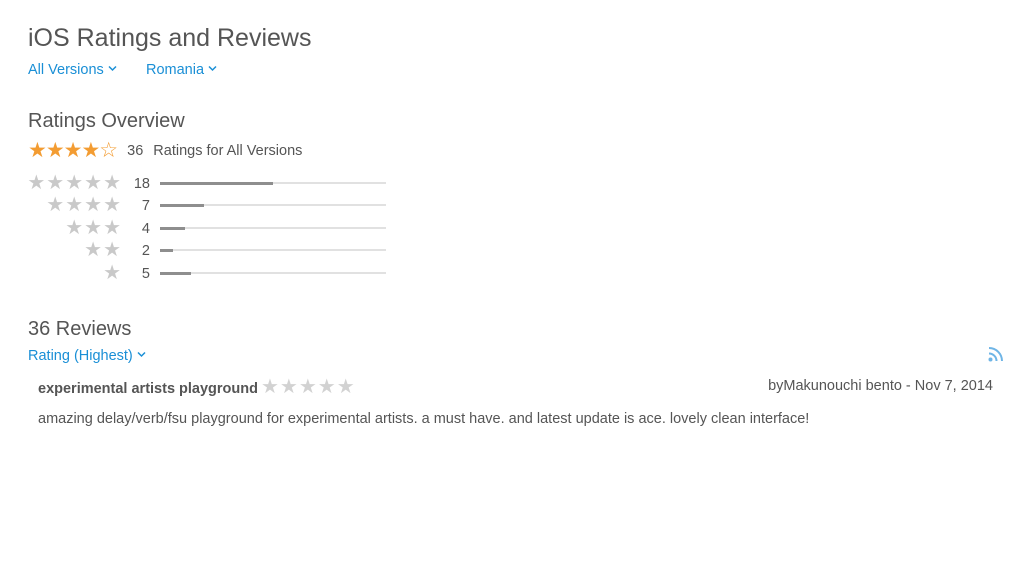  Describe the element at coordinates (66, 70) in the screenshot. I see `version-filter-label: All Versions` at that location.